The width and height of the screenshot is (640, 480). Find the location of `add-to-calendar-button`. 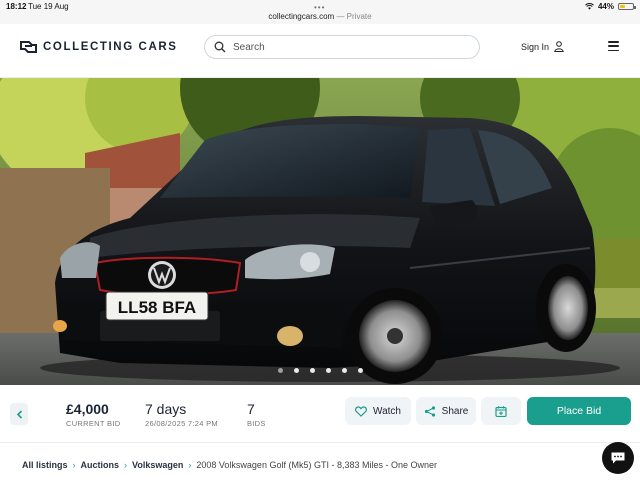

add-to-calendar-button is located at coordinates (501, 411).